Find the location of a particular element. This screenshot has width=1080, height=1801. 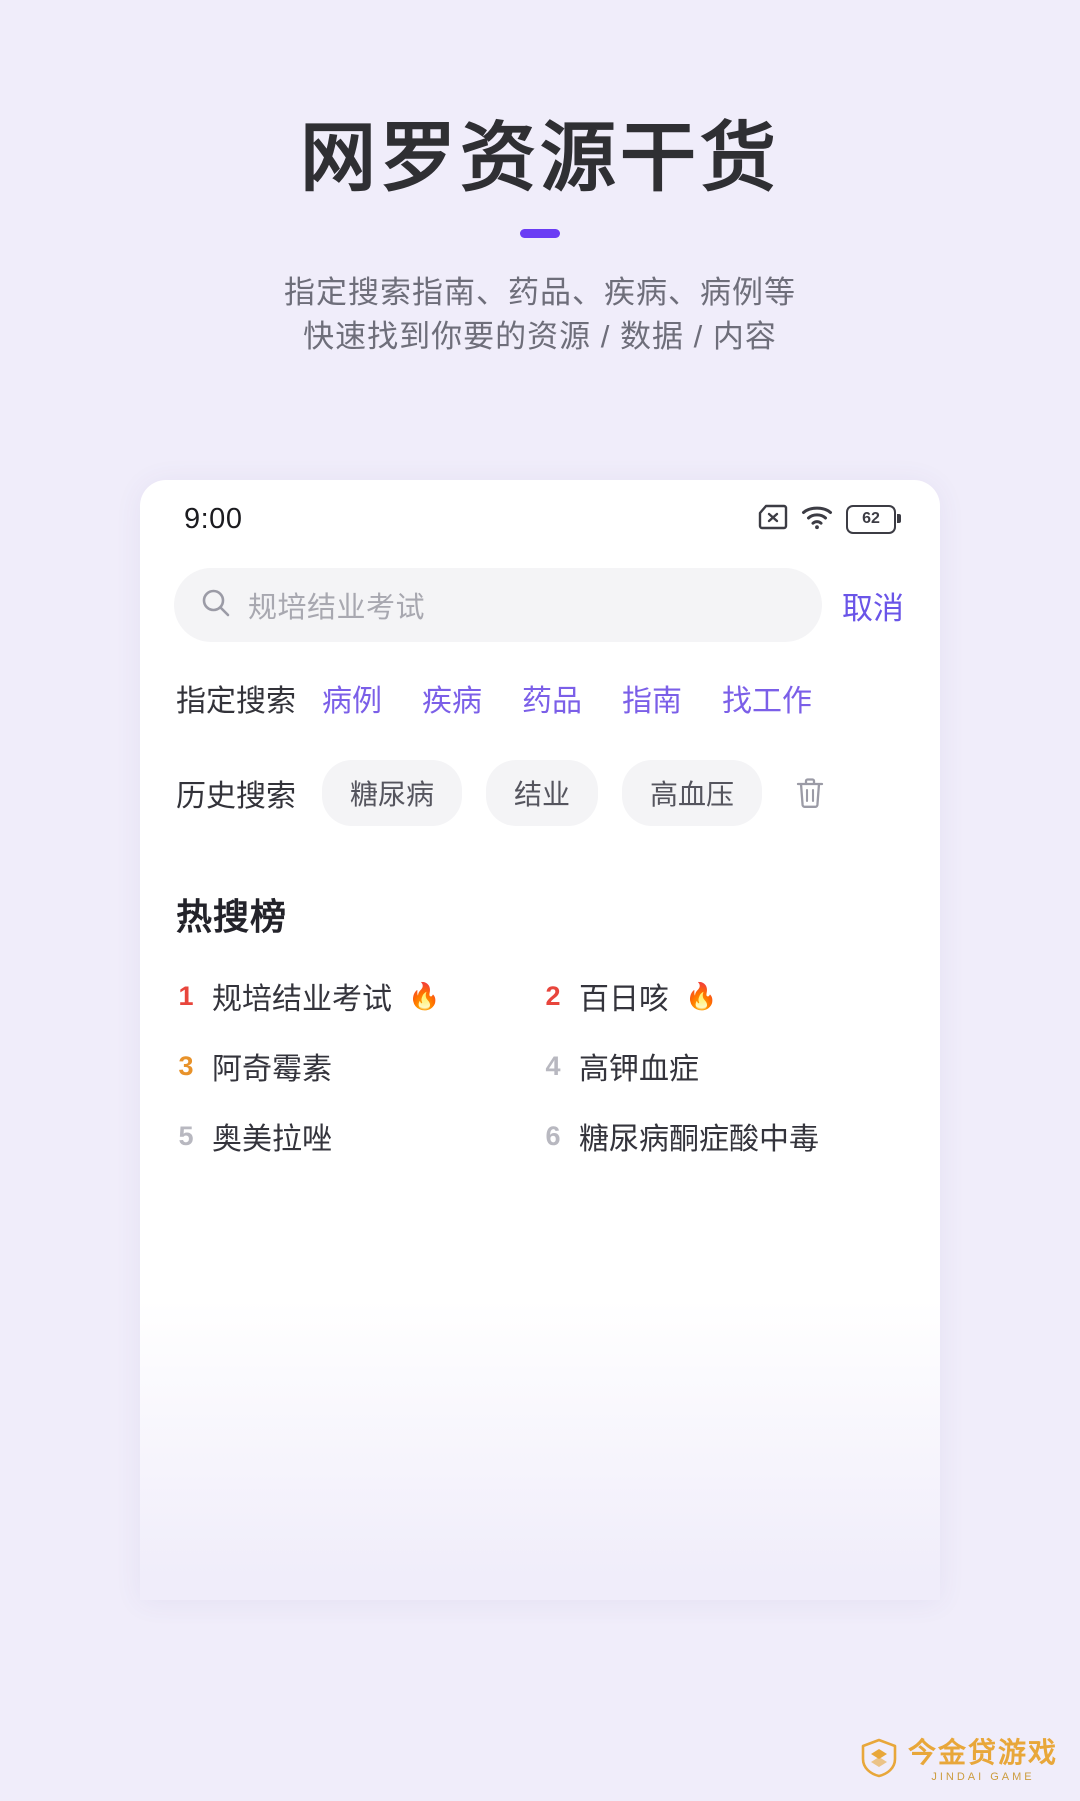

hot-text: 糖尿病酮症酸中毒 is located at coordinates (699, 1139).